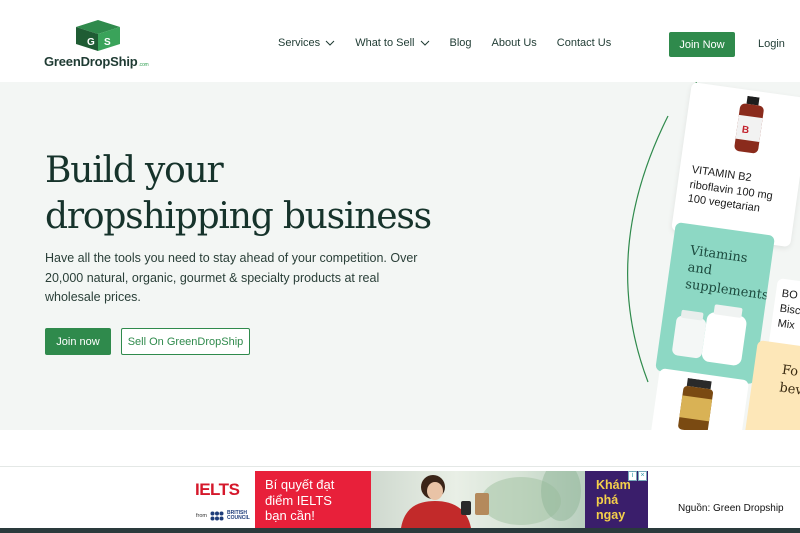  Describe the element at coordinates (91, 61) in the screenshot. I see `brand-name: GreenDropShip` at that location.